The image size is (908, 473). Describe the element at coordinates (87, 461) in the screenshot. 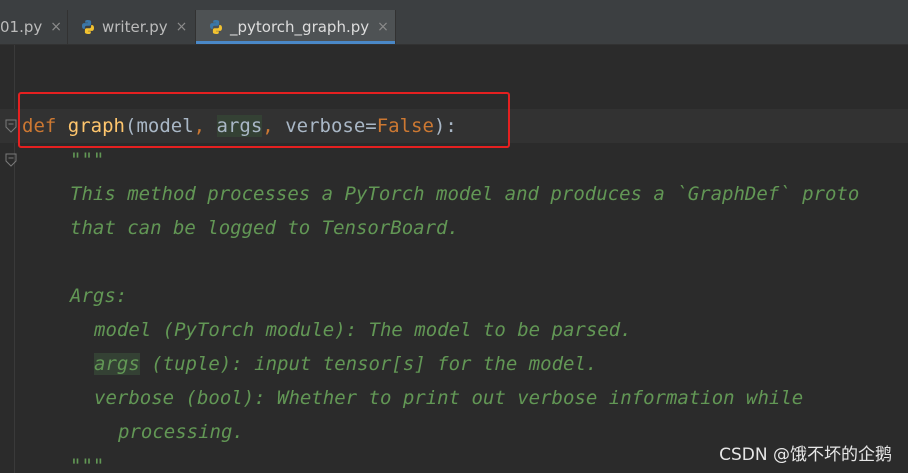

I see `docstring-close: """` at that location.